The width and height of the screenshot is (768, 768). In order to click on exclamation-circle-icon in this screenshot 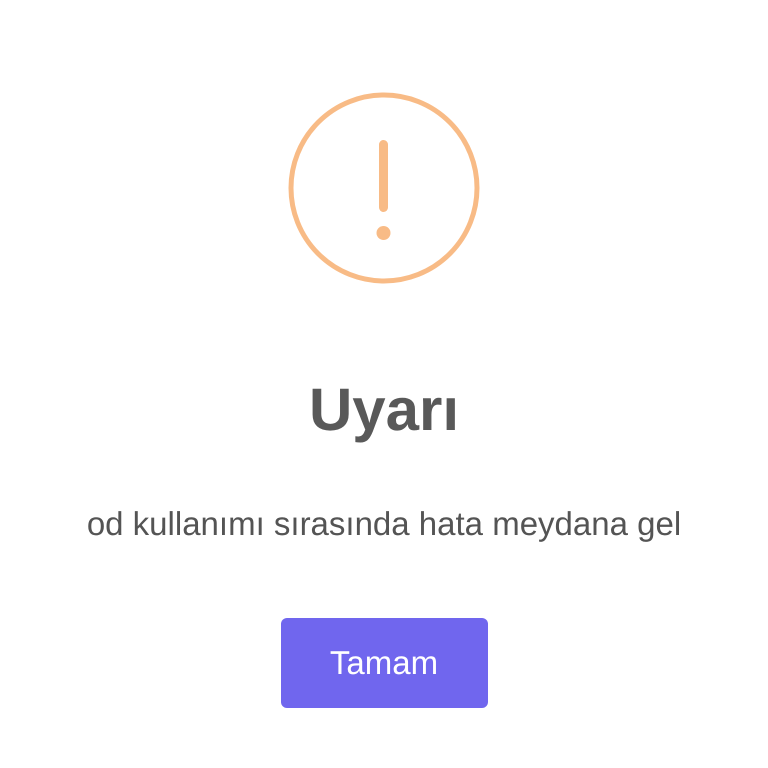, I will do `click(384, 188)`.